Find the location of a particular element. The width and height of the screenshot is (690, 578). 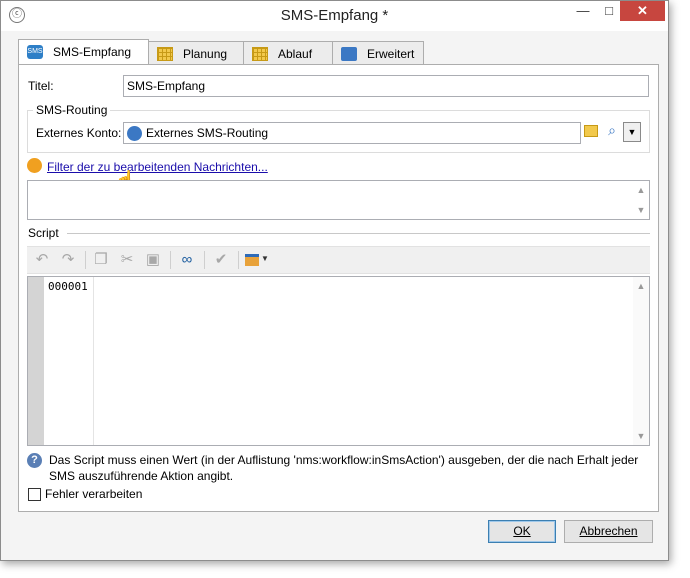

title-bar: ⓒ SMS-Empfang * — □ ✕ is located at coordinates (334, 16).